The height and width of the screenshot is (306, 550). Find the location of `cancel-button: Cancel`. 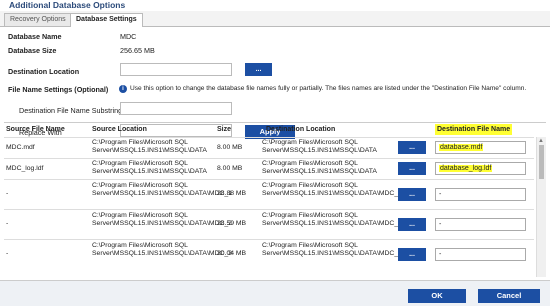

cancel-button: Cancel is located at coordinates (509, 296).